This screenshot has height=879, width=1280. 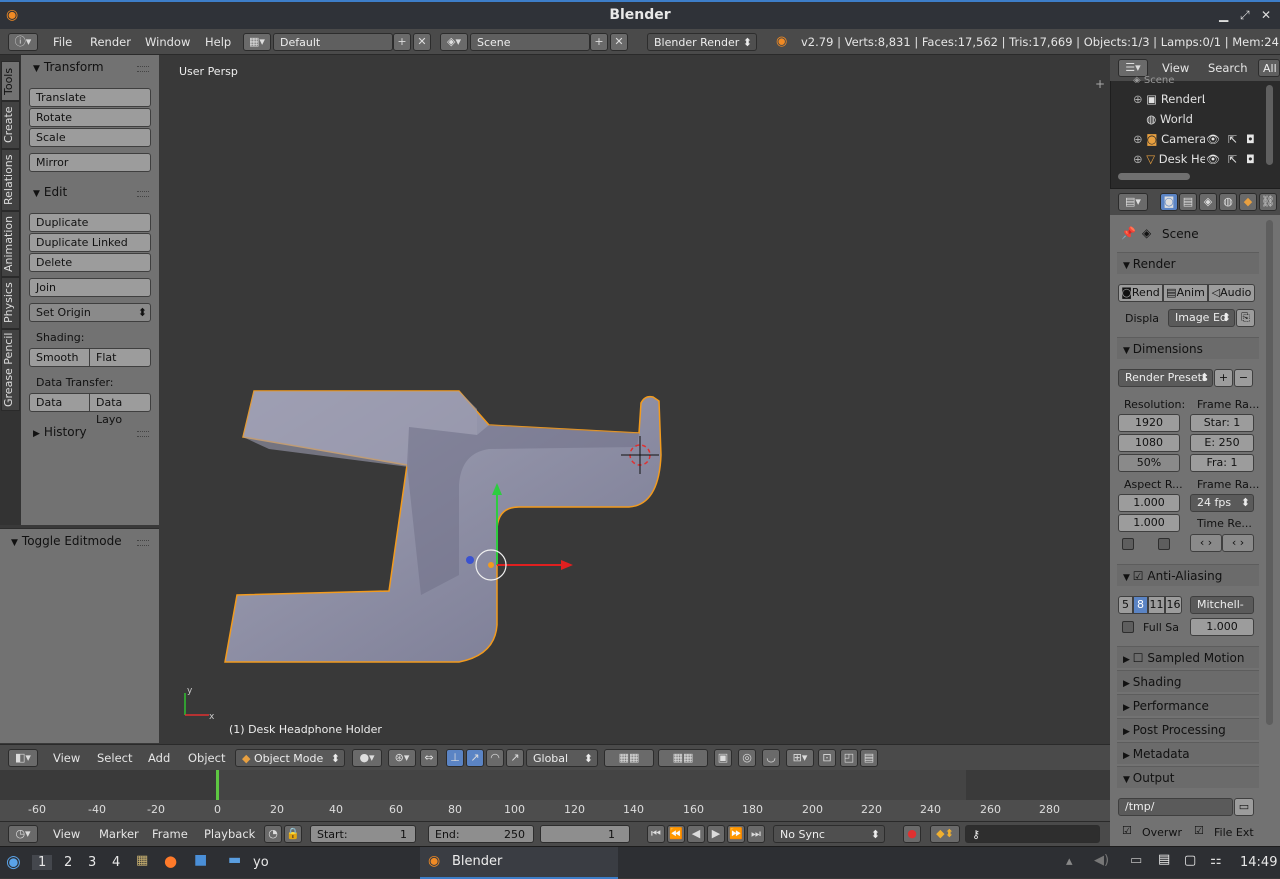 I want to click on scene-icon: ◈▾, so click(x=454, y=42).